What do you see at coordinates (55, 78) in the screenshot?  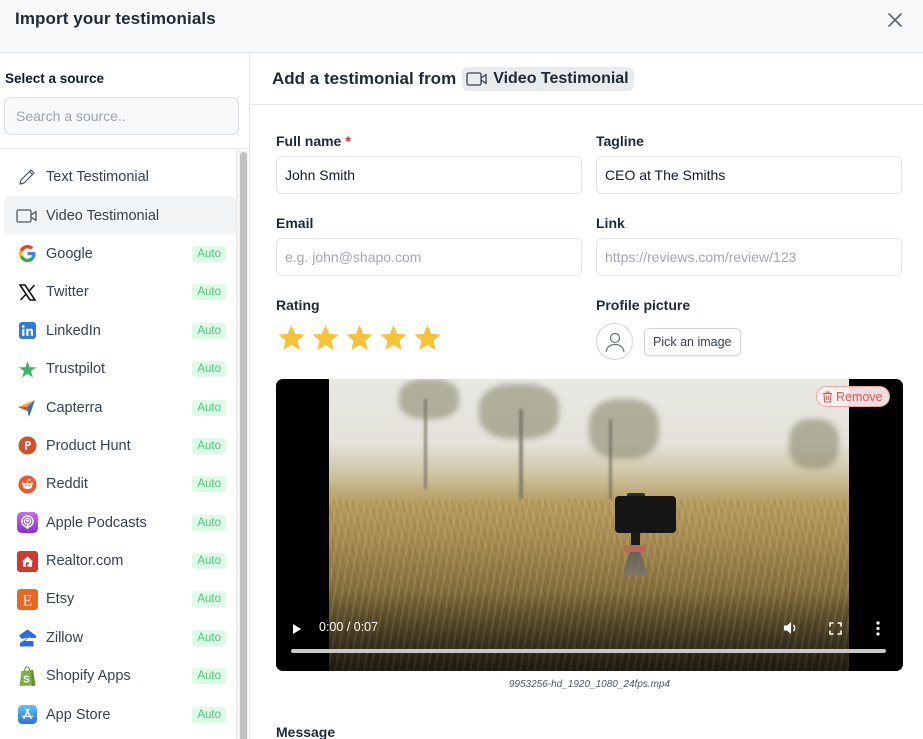 I see `sidebar-heading: Select a source` at bounding box center [55, 78].